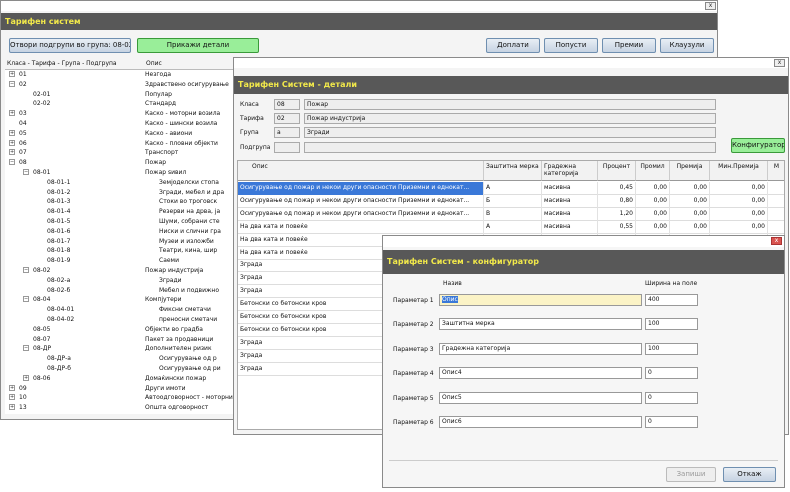  What do you see at coordinates (513, 45) in the screenshot?
I see `extras-button: Доплати` at bounding box center [513, 45].